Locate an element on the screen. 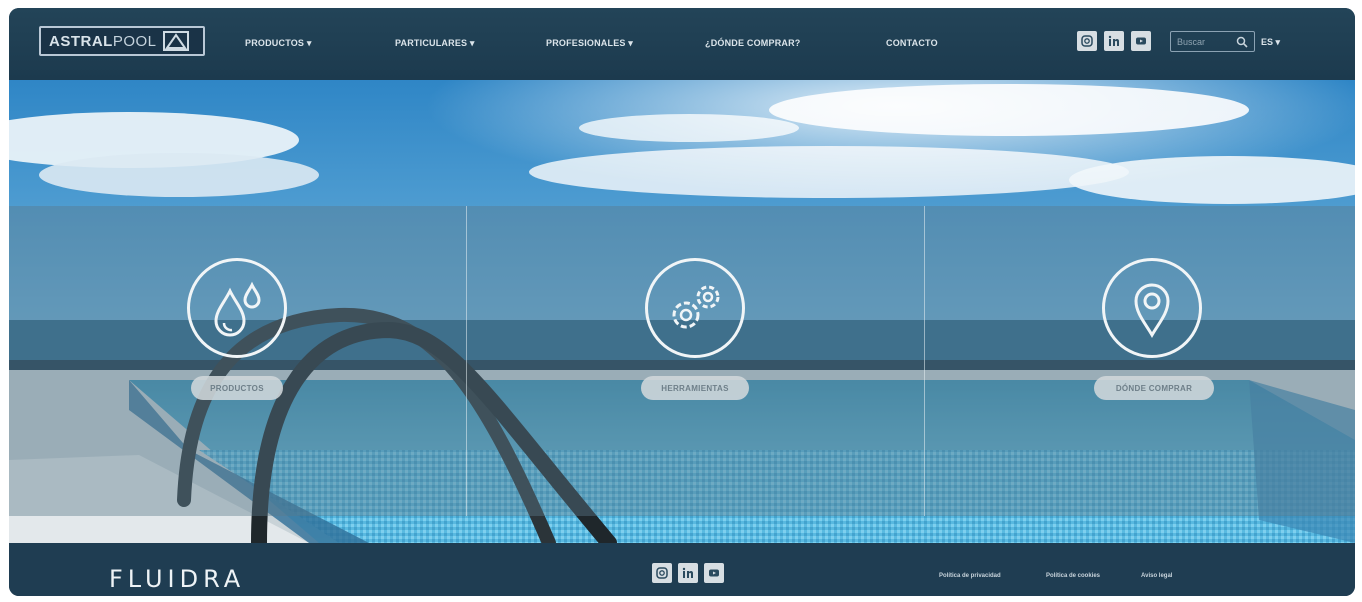  water-drops-icon is located at coordinates (237, 308).